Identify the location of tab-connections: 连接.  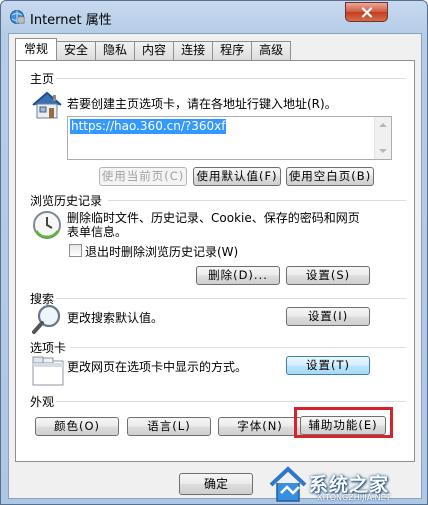
(193, 50).